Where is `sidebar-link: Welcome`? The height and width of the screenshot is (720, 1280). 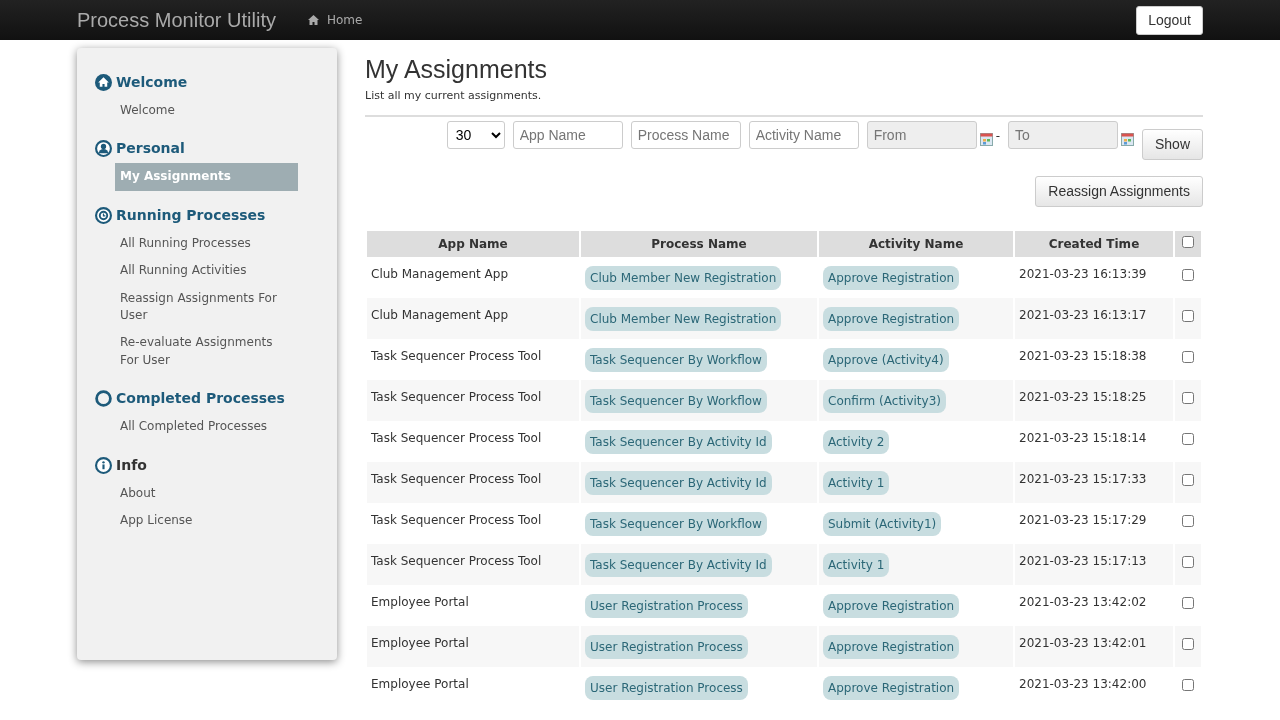 sidebar-link: Welcome is located at coordinates (206, 111).